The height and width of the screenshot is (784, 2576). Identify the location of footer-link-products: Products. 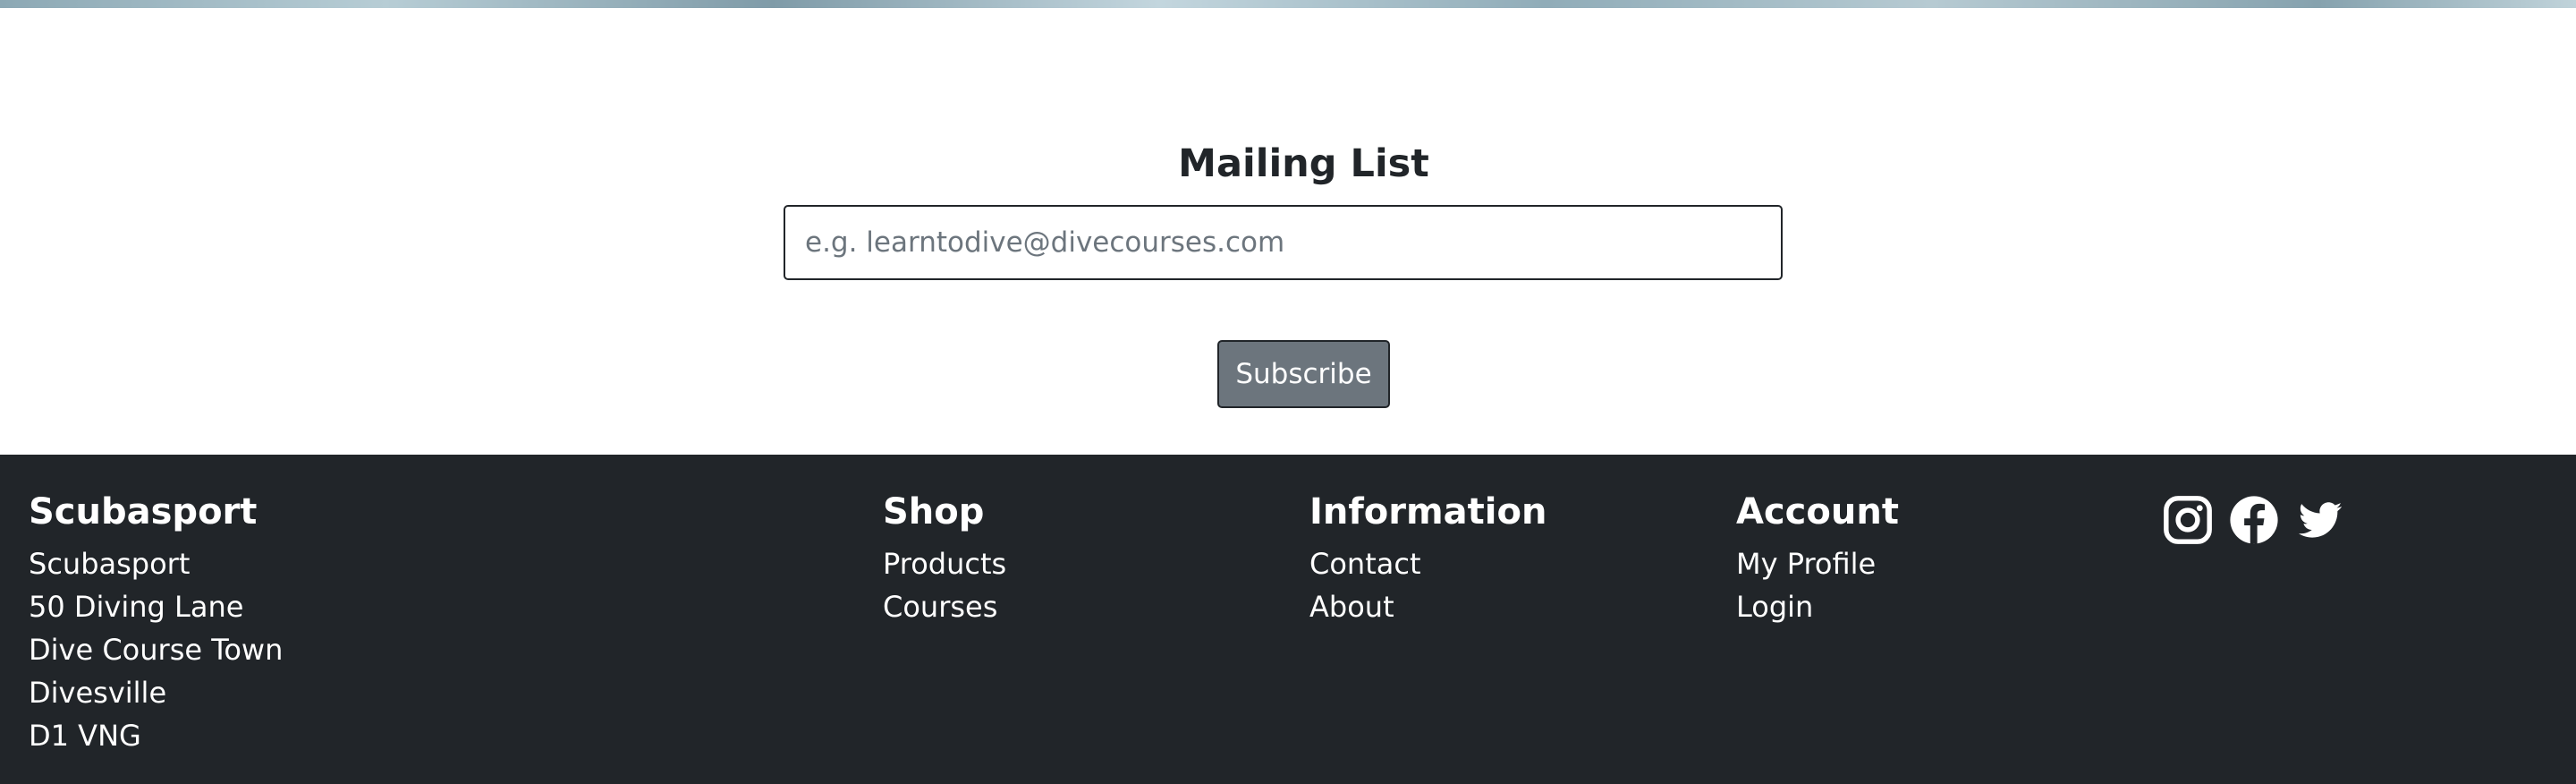
(944, 563).